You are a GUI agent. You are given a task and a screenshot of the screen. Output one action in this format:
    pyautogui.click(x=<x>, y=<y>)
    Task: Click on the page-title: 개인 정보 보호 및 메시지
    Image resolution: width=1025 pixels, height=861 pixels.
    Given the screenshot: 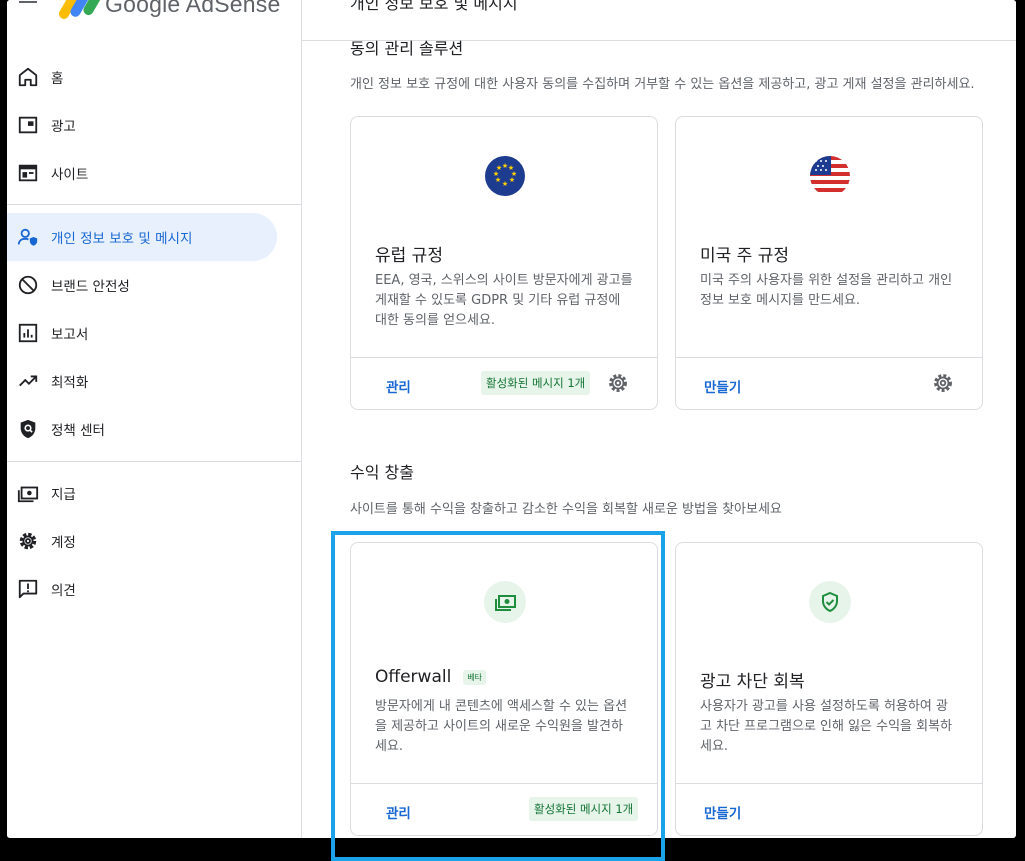 What is the action you would take?
    pyautogui.click(x=434, y=6)
    